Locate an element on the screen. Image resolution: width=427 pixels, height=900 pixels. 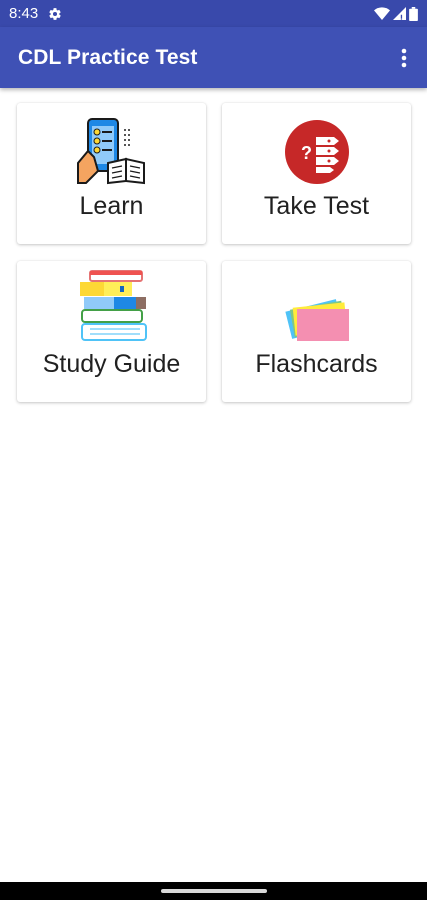
settings-gear-icon is located at coordinates (55, 14).